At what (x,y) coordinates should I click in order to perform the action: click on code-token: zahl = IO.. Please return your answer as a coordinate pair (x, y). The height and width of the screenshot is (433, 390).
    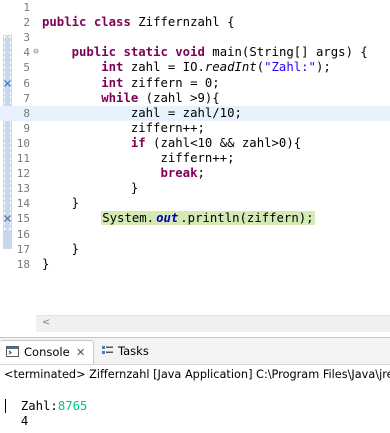
    Looking at the image, I should click on (164, 67).